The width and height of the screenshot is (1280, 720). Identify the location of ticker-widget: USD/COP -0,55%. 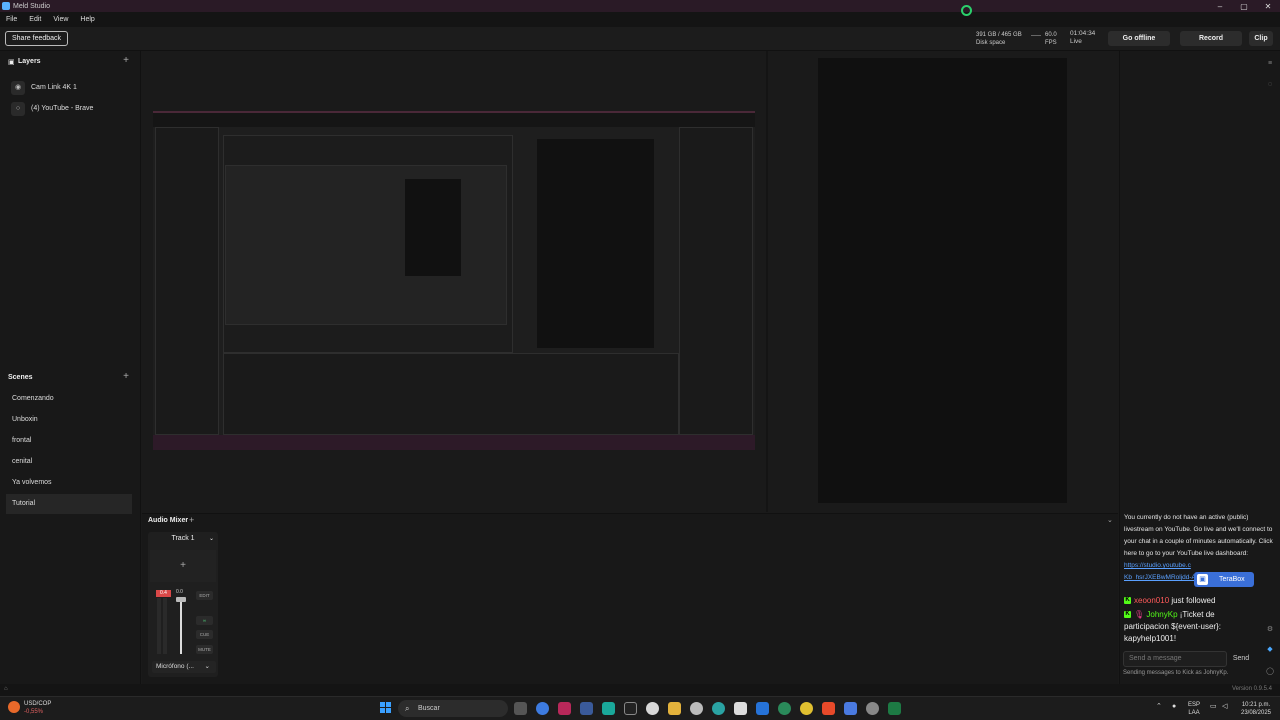
(29, 708).